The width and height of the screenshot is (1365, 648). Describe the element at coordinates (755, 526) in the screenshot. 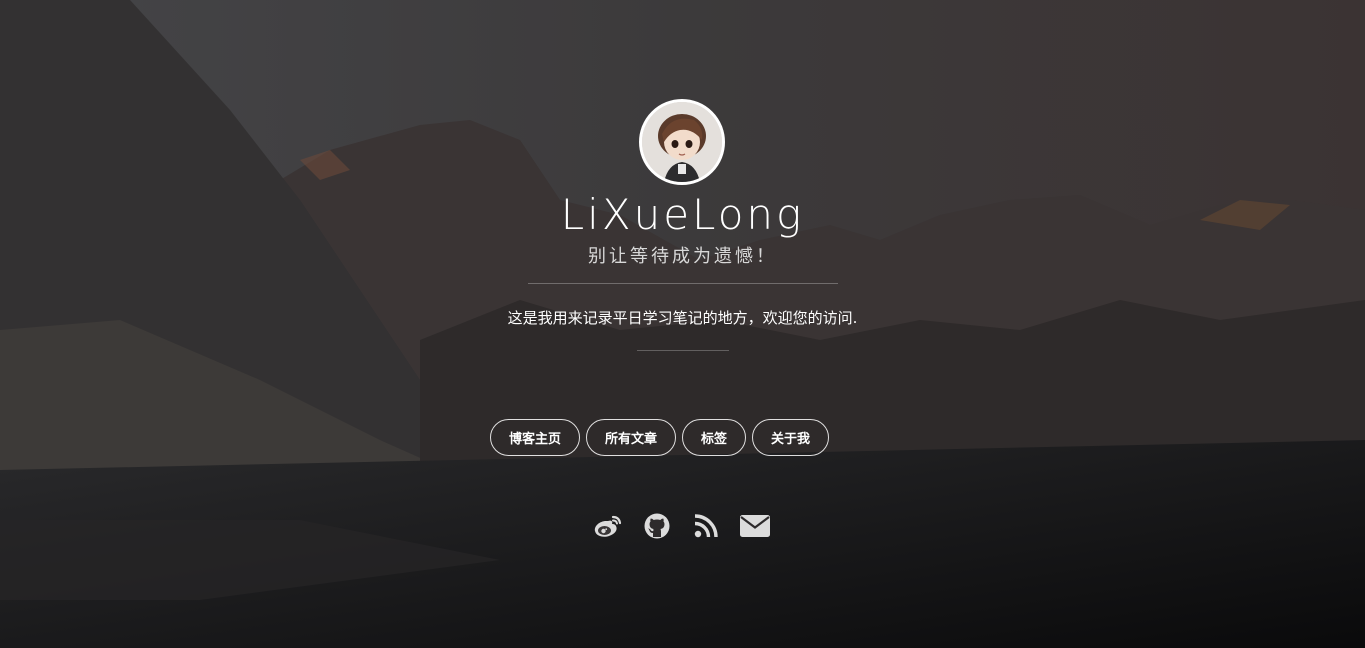

I see `email-icon` at that location.